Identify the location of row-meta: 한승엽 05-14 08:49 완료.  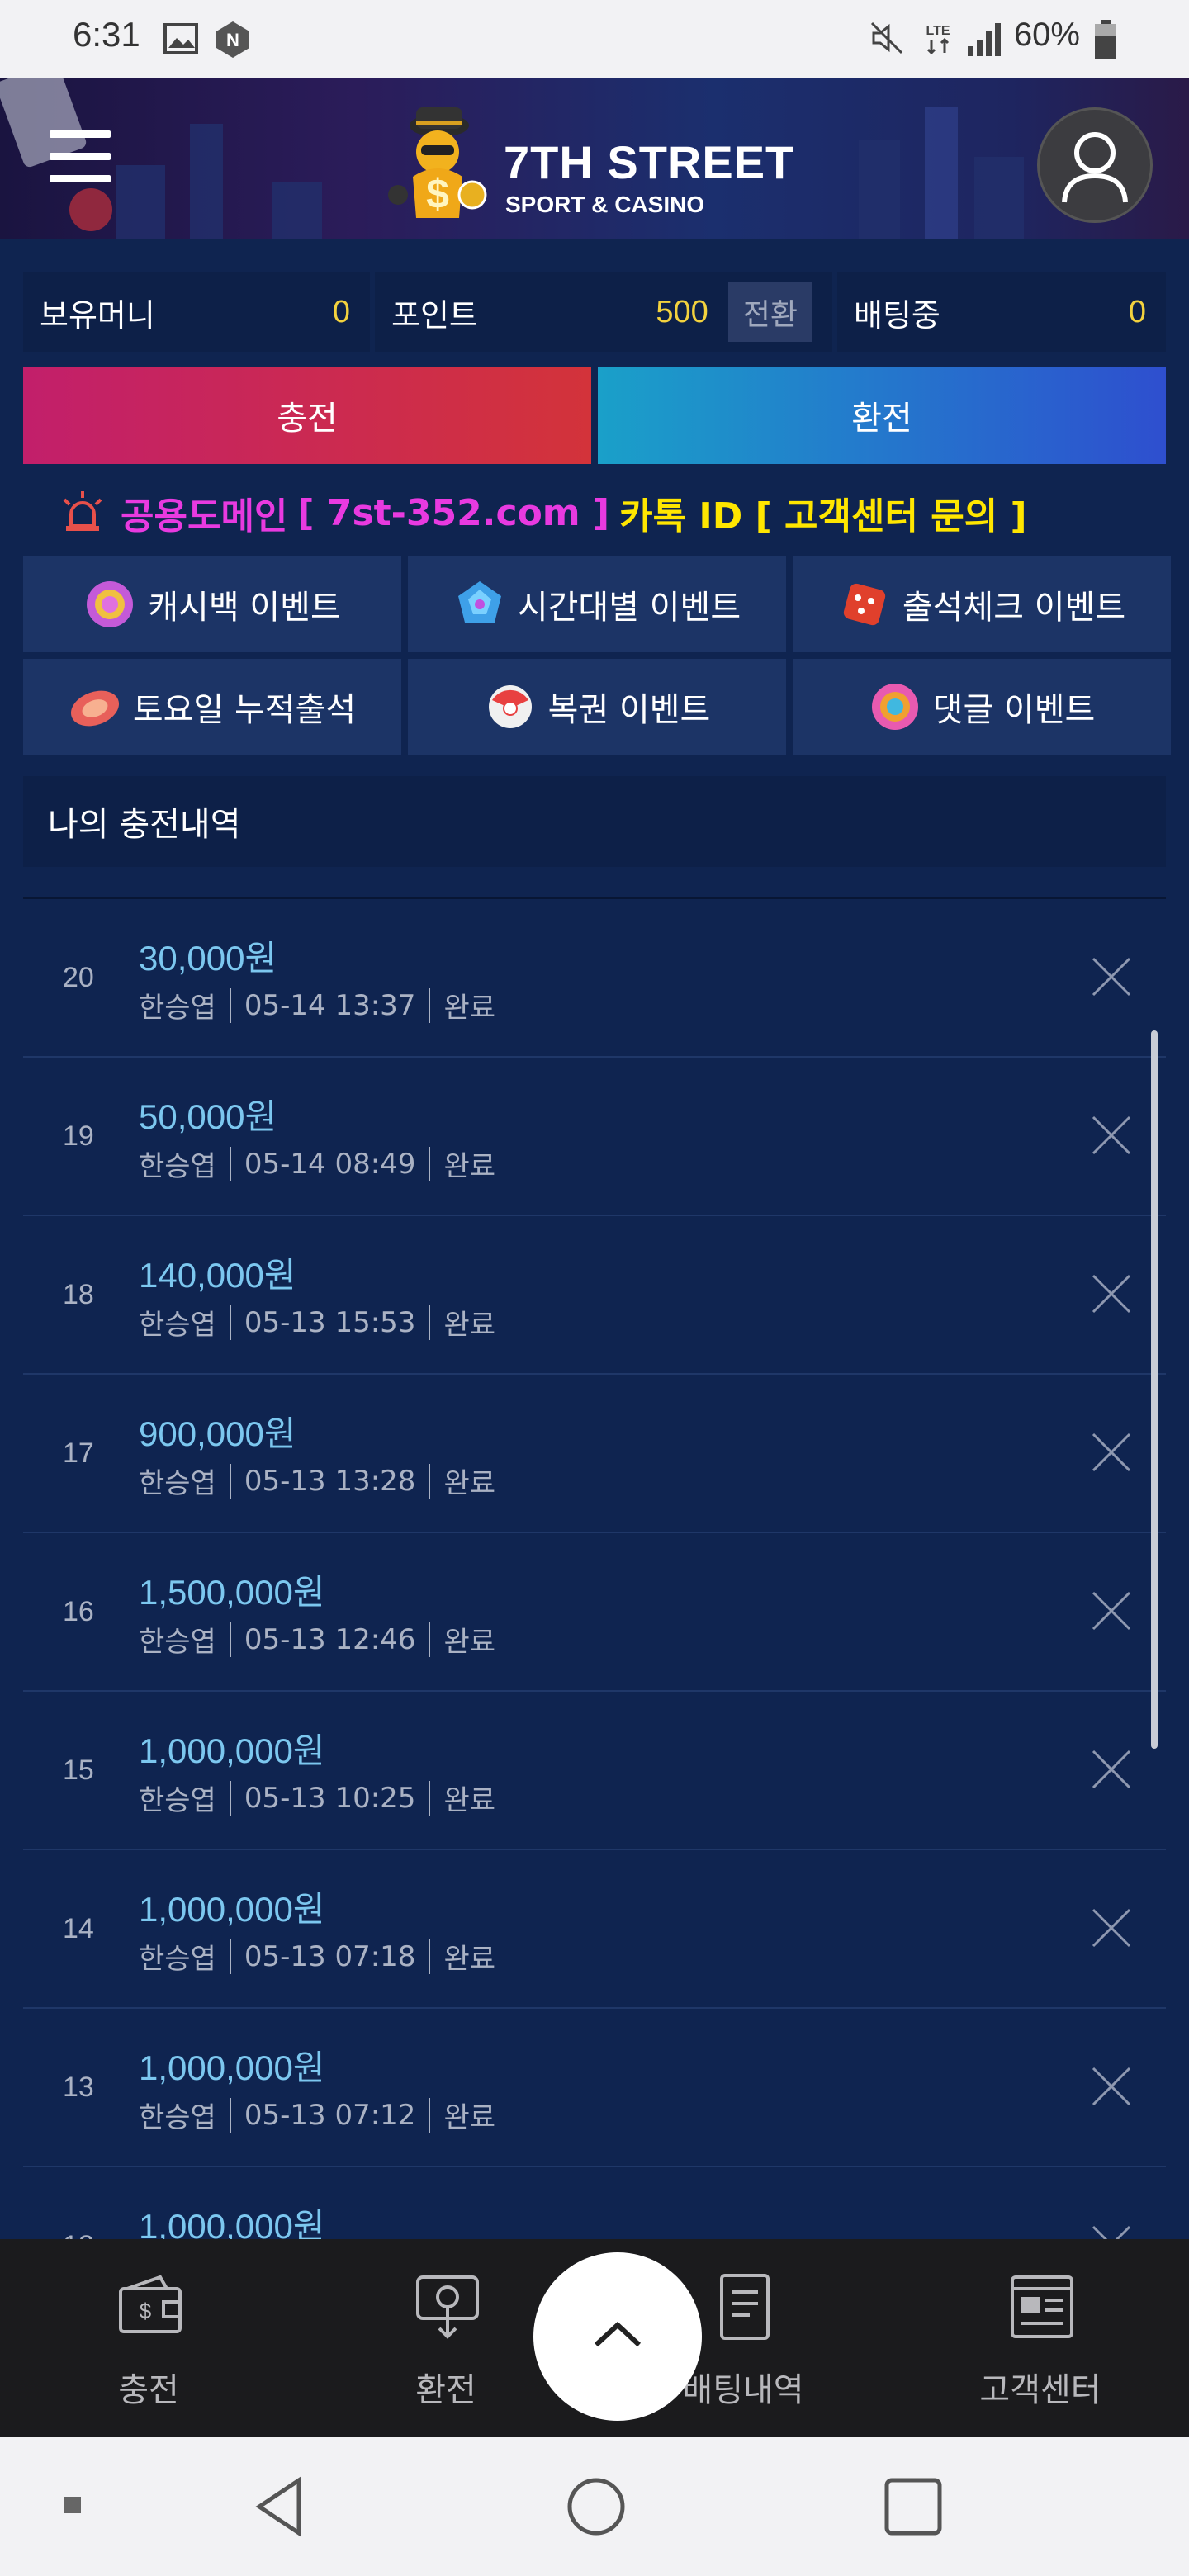
(317, 1164).